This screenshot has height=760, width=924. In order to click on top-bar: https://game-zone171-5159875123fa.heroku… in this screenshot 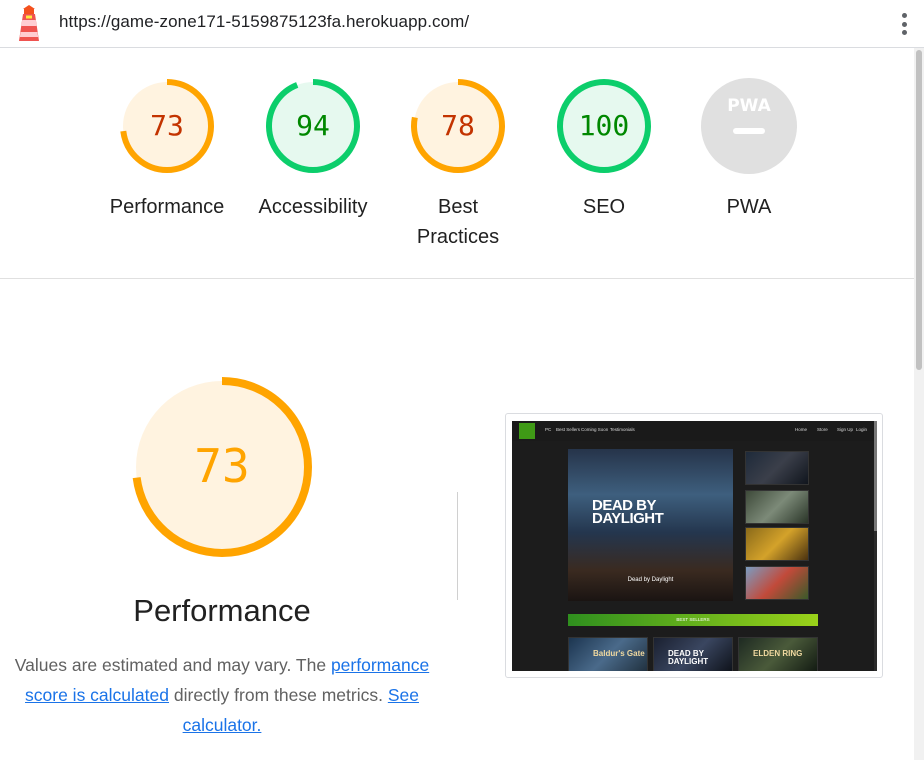, I will do `click(462, 24)`.